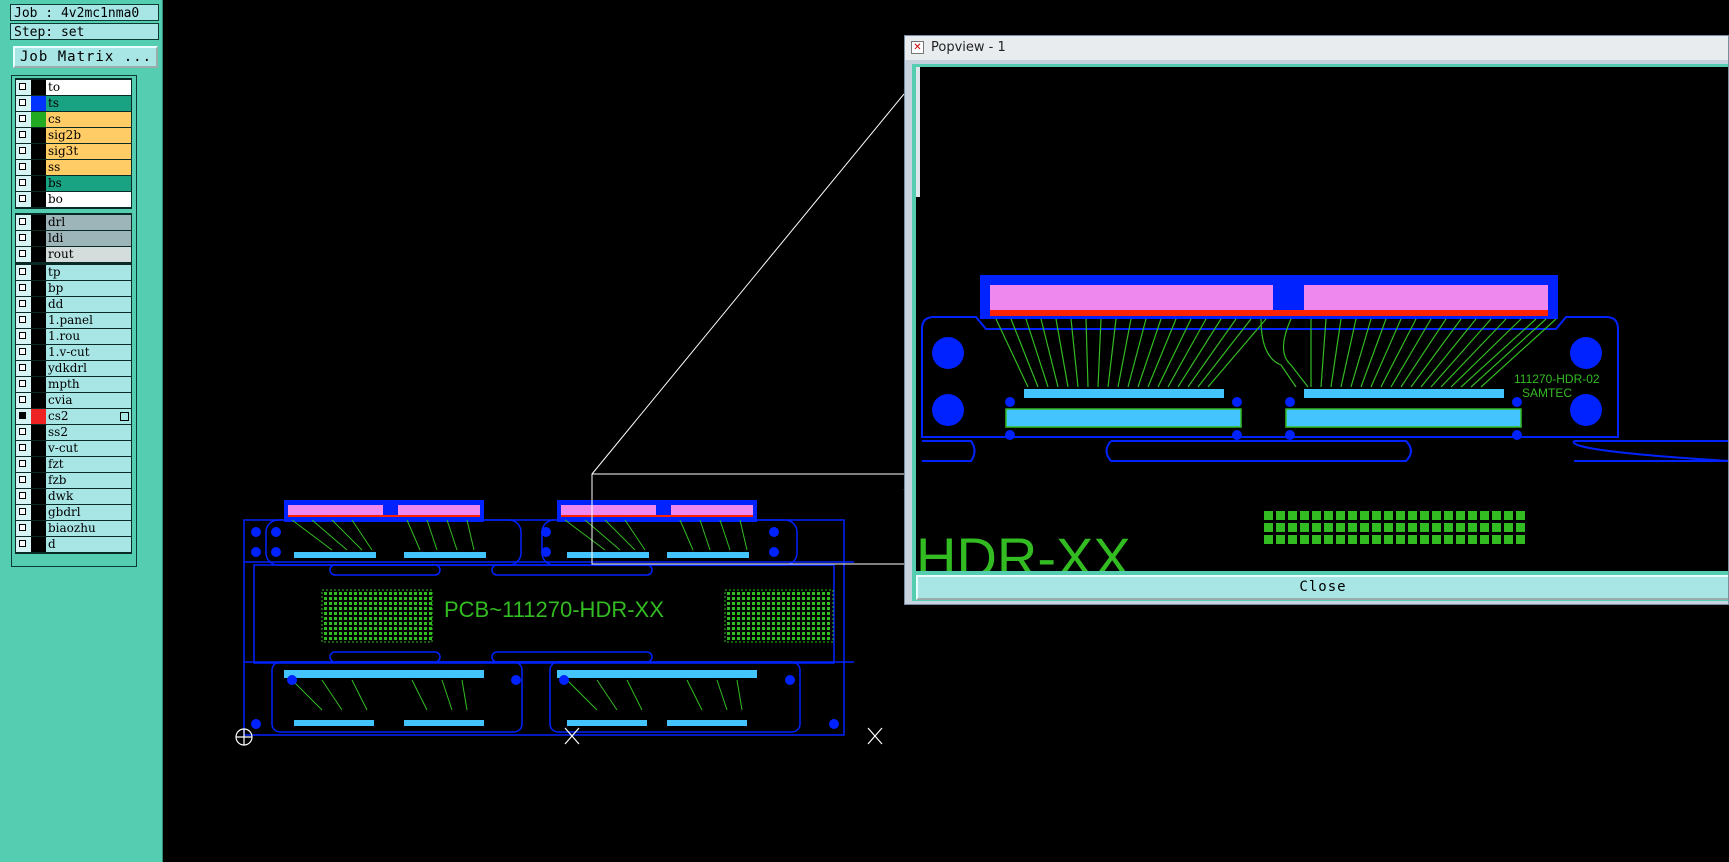  I want to click on layer-name: fzb, so click(88, 480).